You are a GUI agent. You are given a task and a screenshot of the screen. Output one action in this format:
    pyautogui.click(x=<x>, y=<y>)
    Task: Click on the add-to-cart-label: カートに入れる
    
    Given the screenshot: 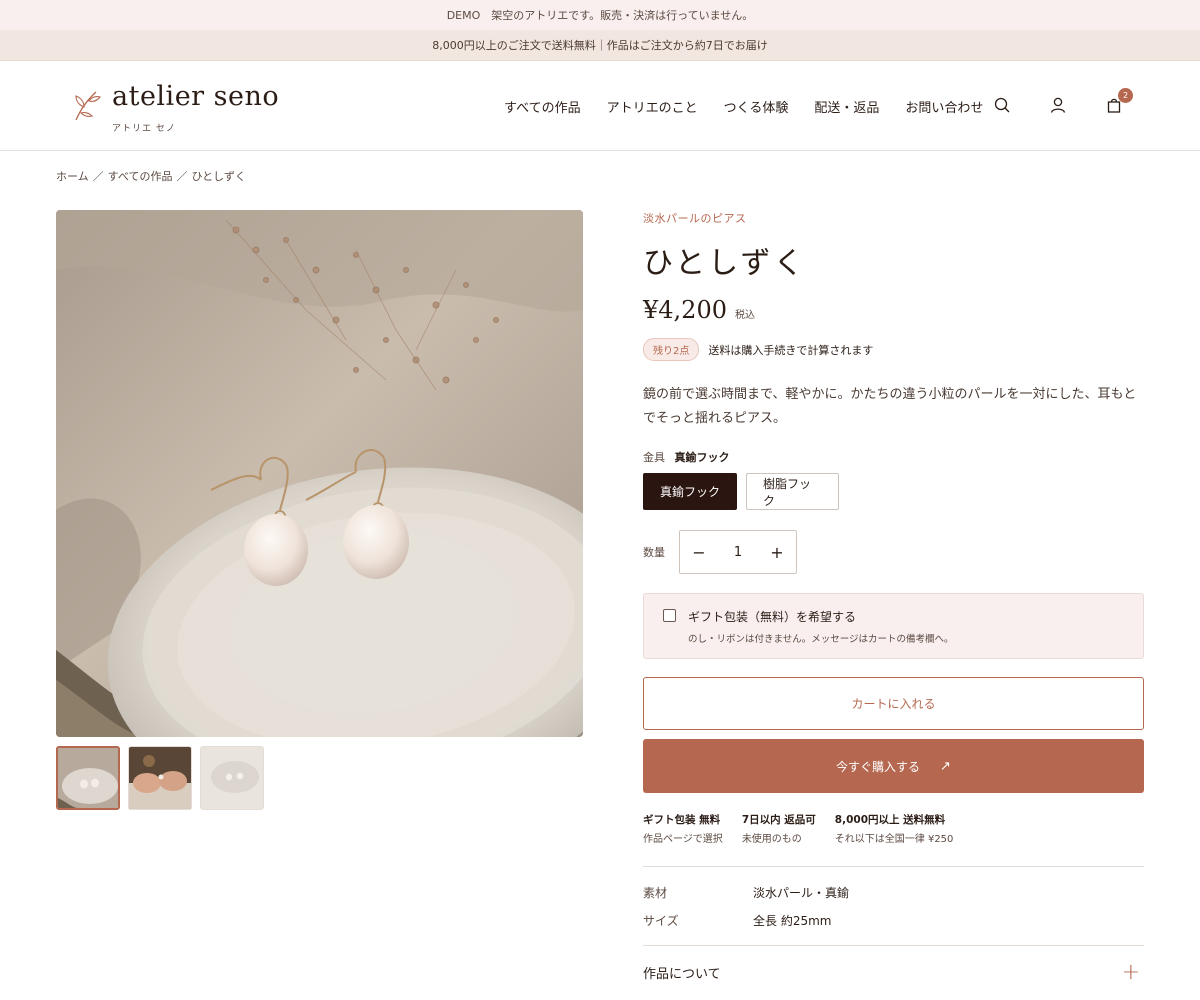 What is the action you would take?
    pyautogui.click(x=893, y=704)
    